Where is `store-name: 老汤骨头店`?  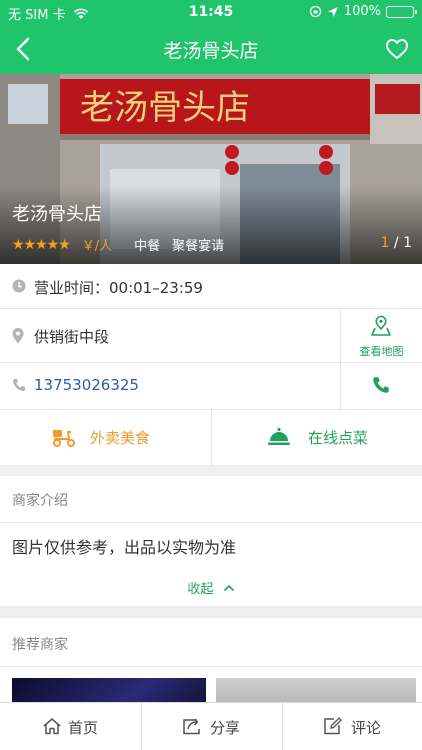
store-name: 老汤骨头店 is located at coordinates (57, 214).